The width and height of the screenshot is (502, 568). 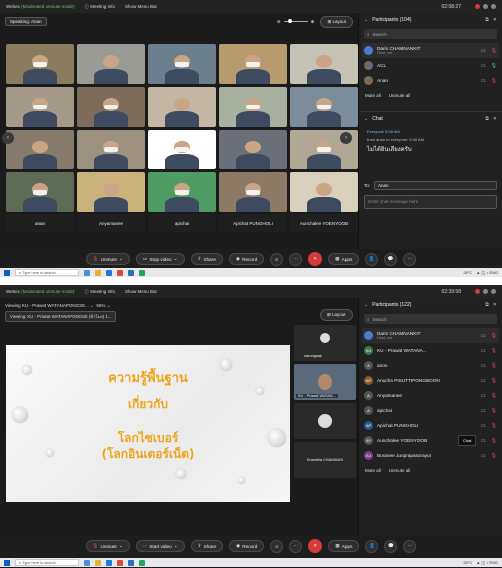 What do you see at coordinates (160, 259) in the screenshot?
I see `stop-video-button: ▭ Stop video ⌄` at bounding box center [160, 259].